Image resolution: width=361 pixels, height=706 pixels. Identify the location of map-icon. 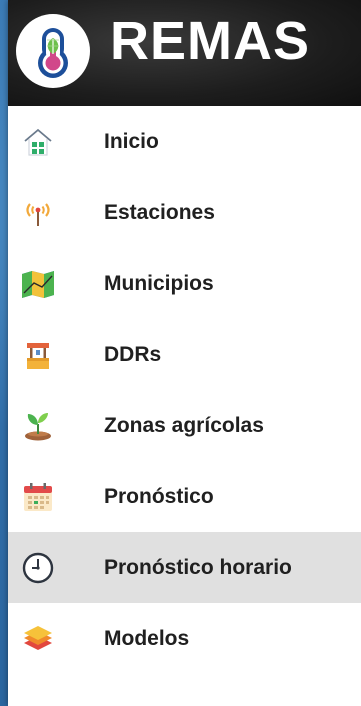
(38, 284).